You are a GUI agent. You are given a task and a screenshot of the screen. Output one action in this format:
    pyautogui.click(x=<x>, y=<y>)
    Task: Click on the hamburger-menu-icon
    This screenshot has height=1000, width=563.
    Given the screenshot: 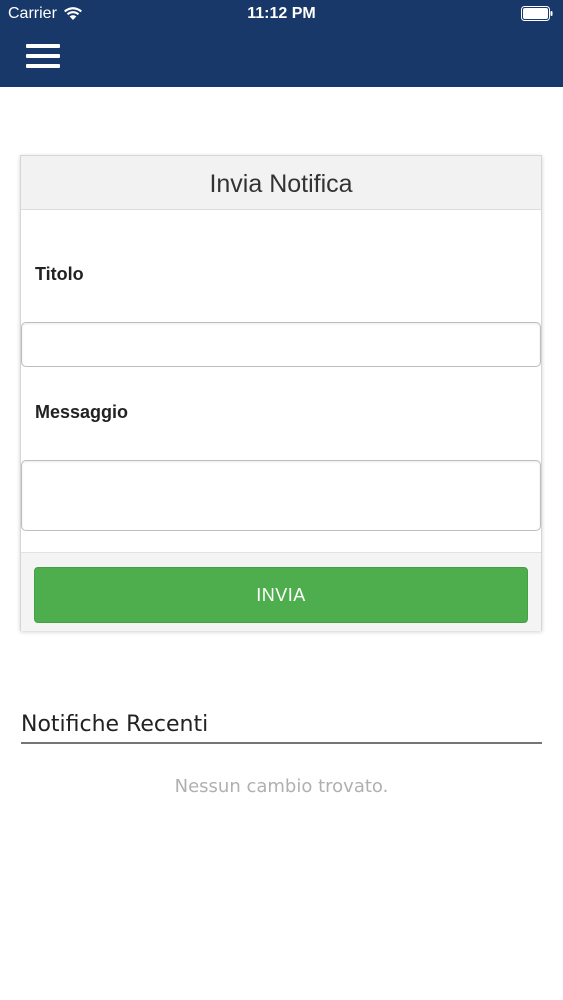 What is the action you would take?
    pyautogui.click(x=44, y=57)
    